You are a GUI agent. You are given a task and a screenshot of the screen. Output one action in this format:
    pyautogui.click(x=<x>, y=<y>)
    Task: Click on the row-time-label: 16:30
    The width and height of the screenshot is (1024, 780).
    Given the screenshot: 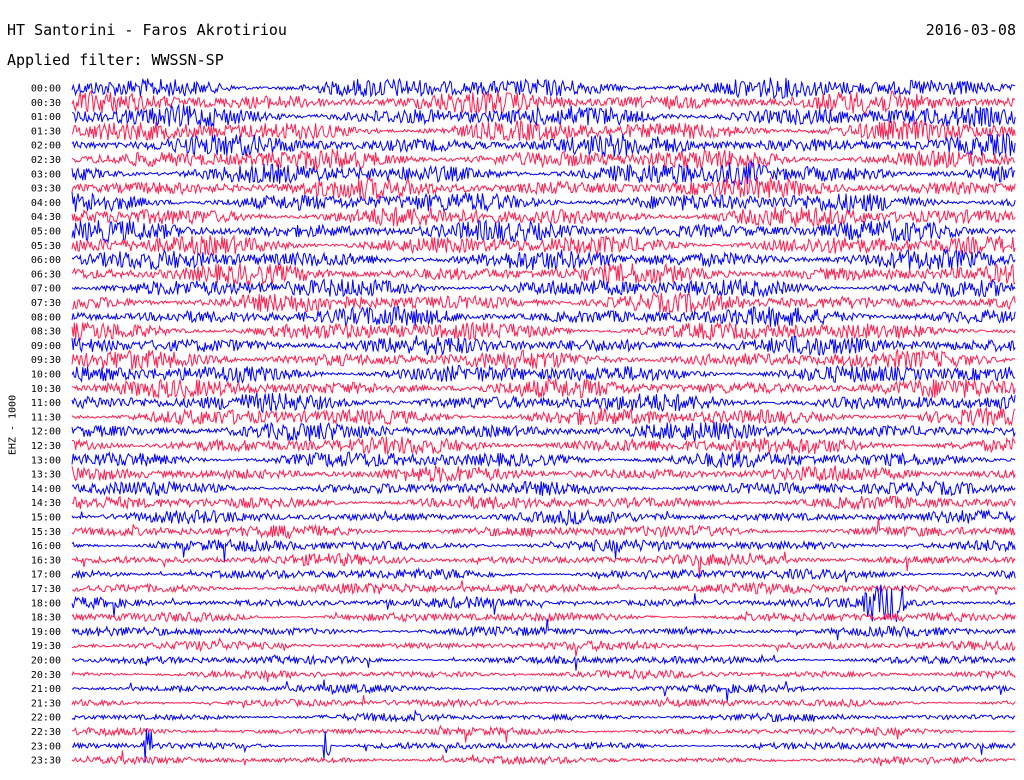 What is the action you would take?
    pyautogui.click(x=46, y=560)
    